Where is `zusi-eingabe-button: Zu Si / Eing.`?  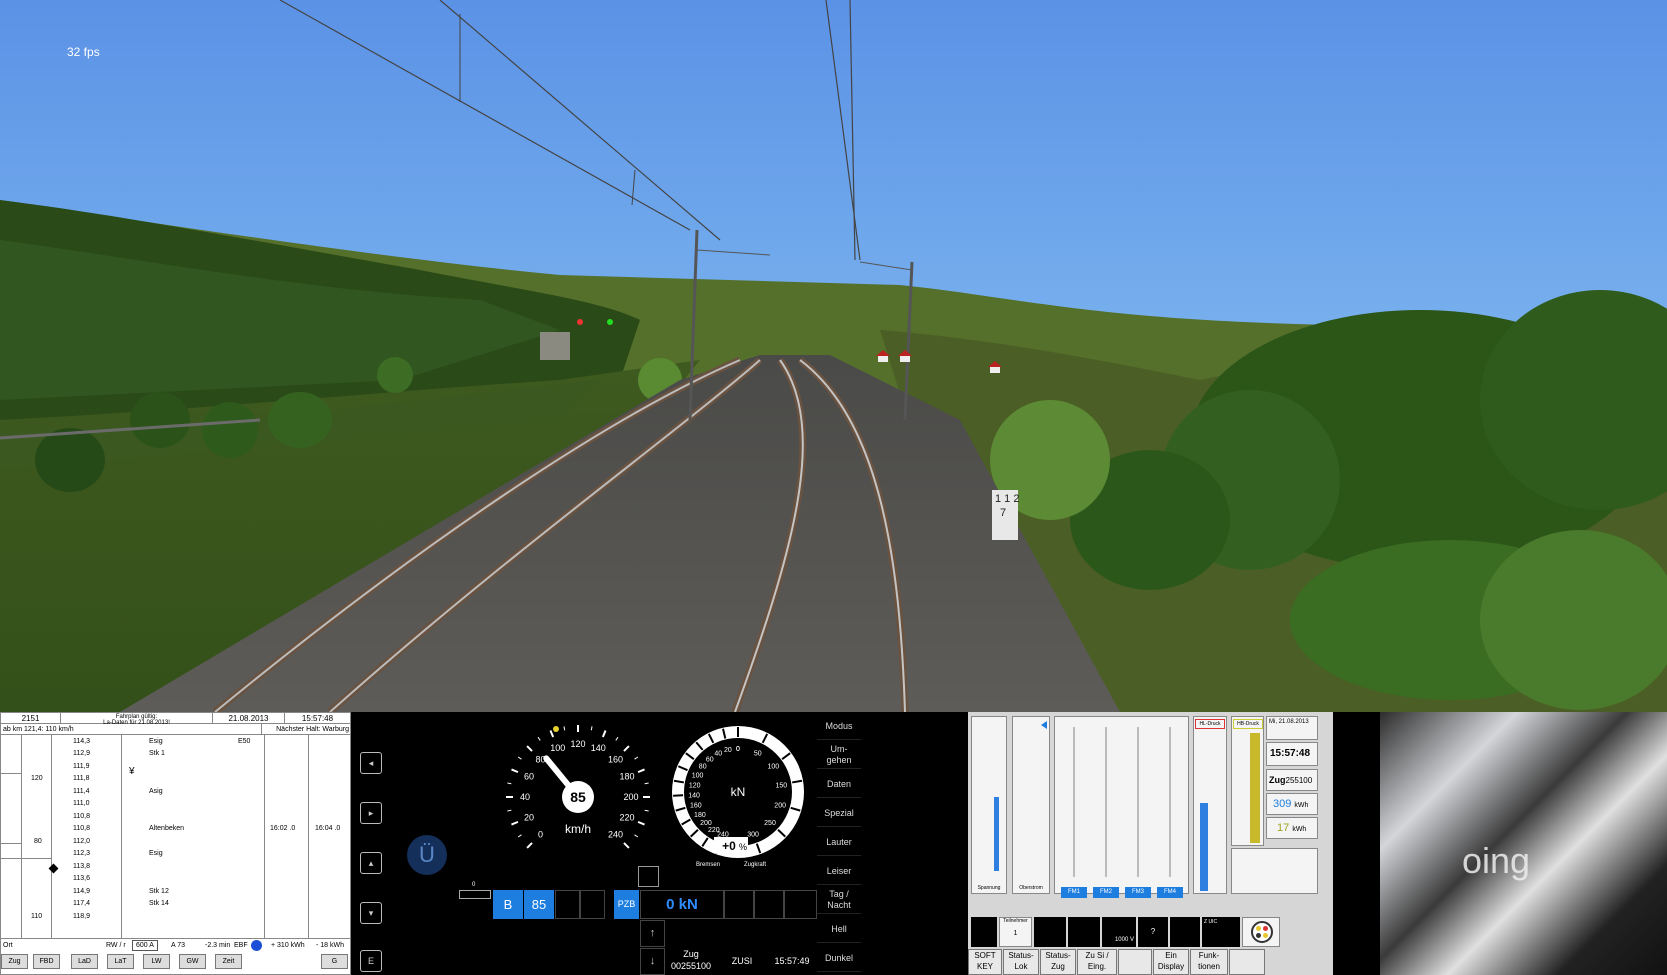 zusi-eingabe-button: Zu Si / Eing. is located at coordinates (1097, 962).